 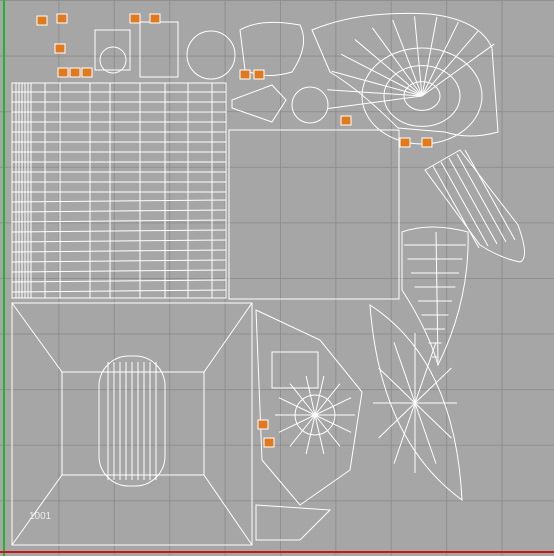 What do you see at coordinates (159, 49) in the screenshot?
I see `uv-shell-grid-a` at bounding box center [159, 49].